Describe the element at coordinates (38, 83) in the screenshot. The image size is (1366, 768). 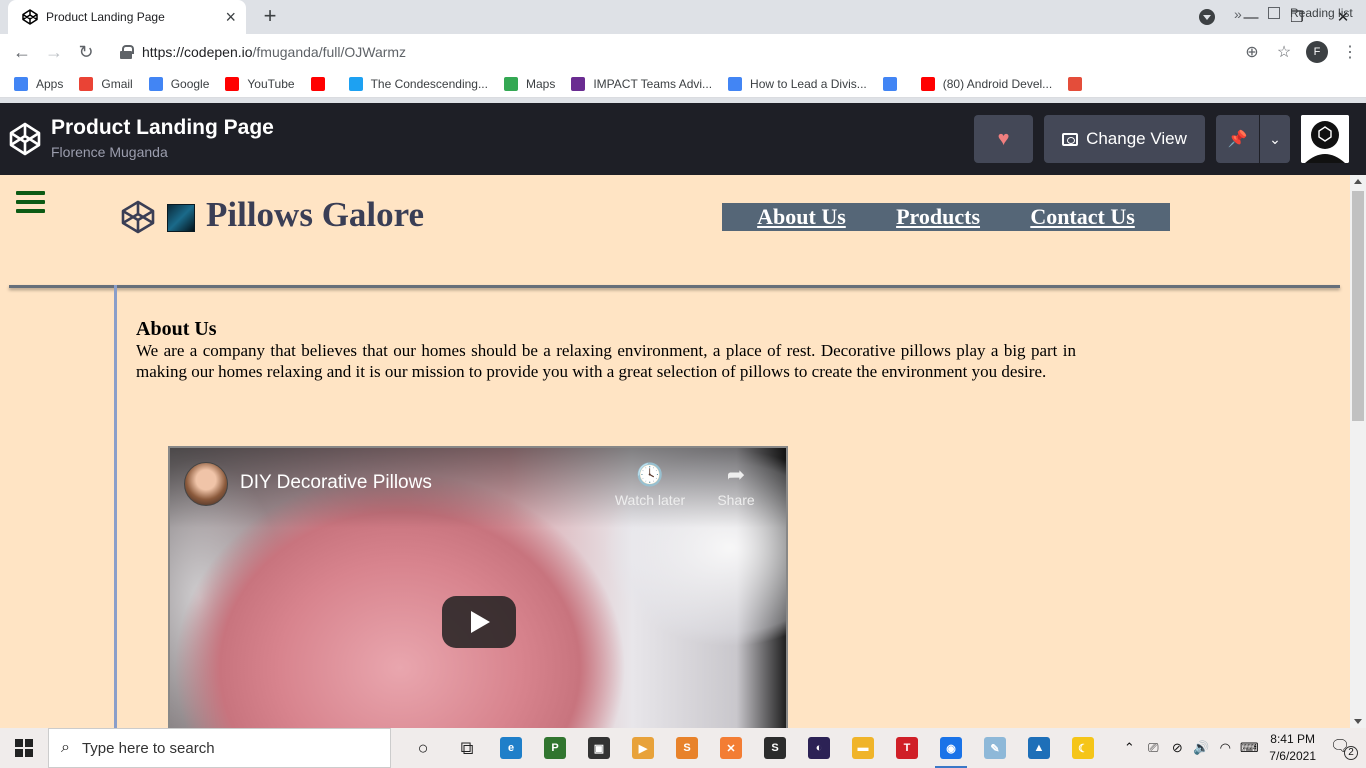
I see `bookmark-item: Apps` at that location.